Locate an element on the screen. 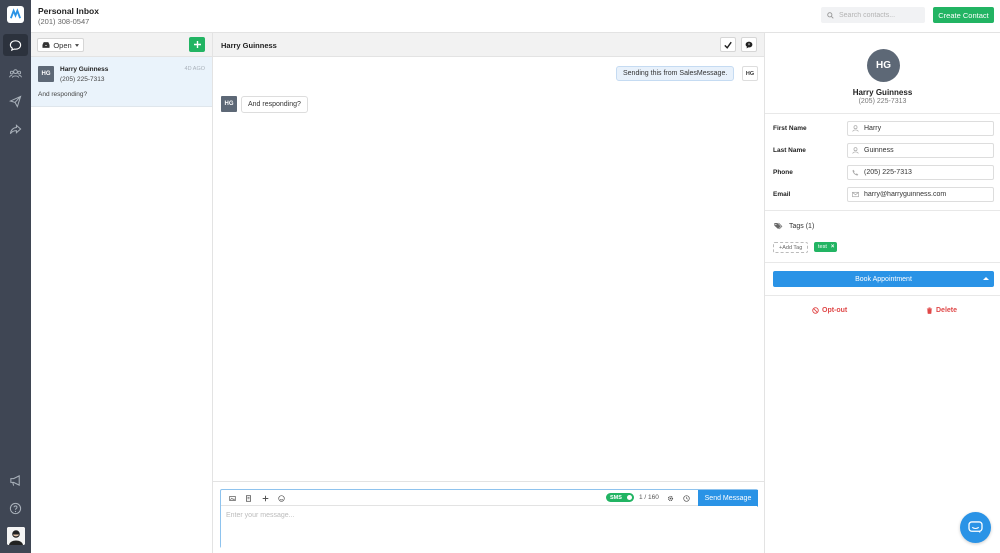 This screenshot has height=553, width=1000. emoji-icon is located at coordinates (281, 498).